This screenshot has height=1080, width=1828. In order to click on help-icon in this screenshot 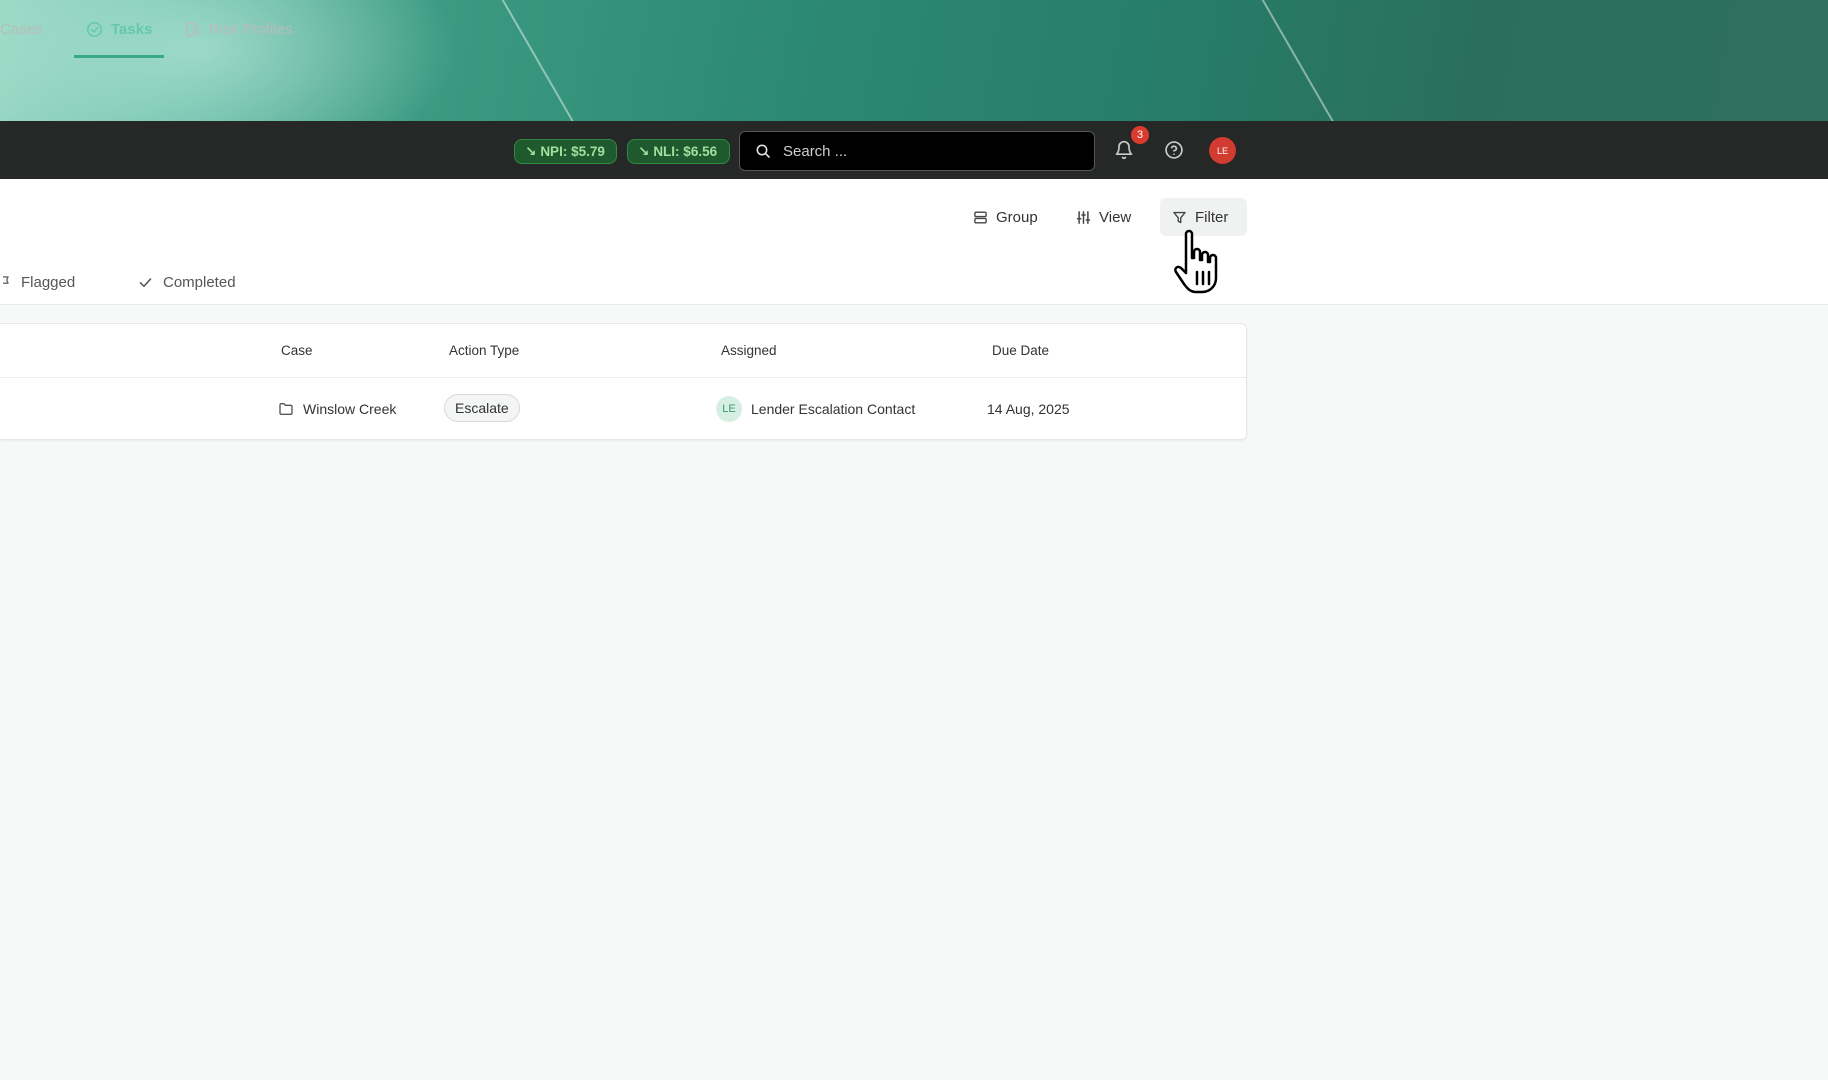, I will do `click(1174, 150)`.